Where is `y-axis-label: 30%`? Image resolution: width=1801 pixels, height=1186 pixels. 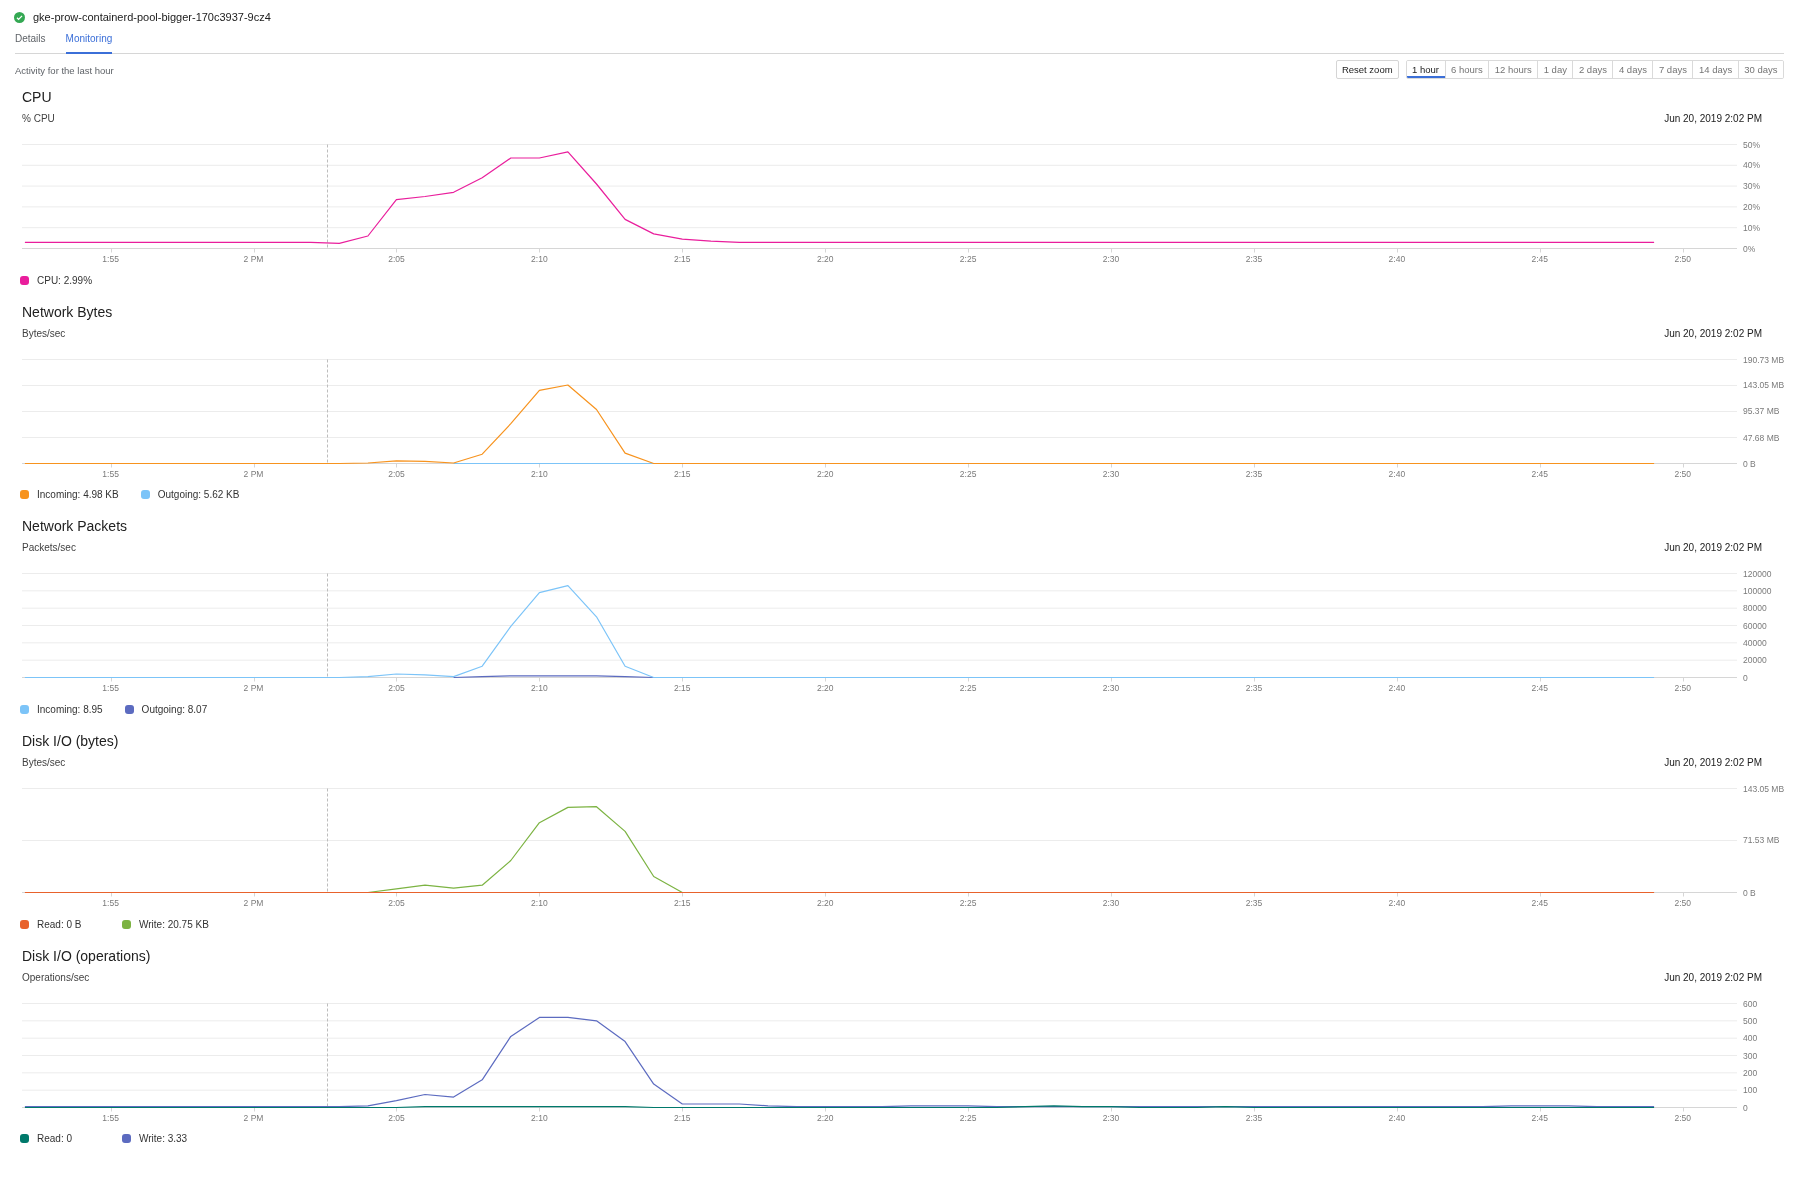
y-axis-label: 30% is located at coordinates (1751, 186).